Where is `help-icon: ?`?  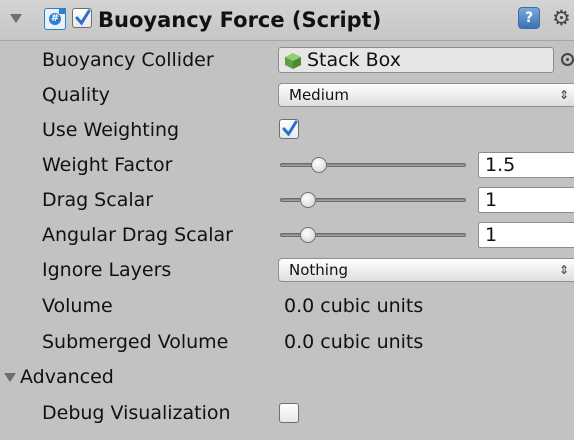 help-icon: ? is located at coordinates (529, 18).